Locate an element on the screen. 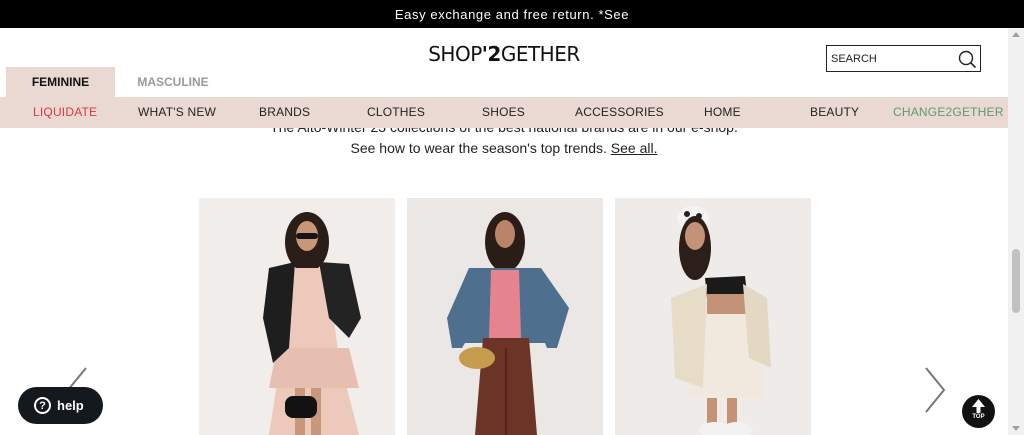  help-label: help is located at coordinates (70, 405).